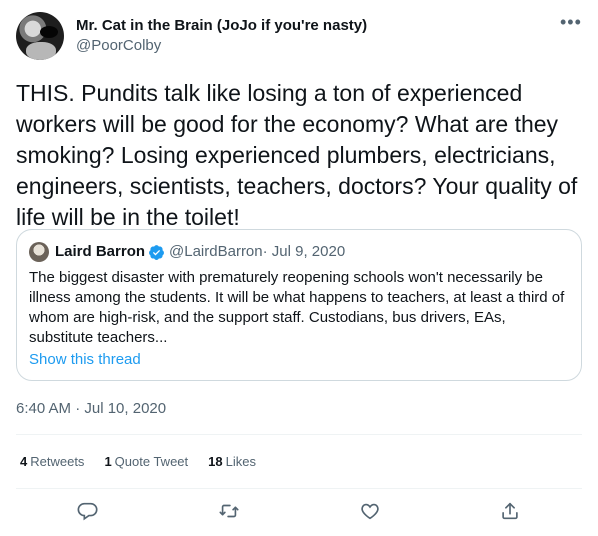 The width and height of the screenshot is (598, 536). What do you see at coordinates (39, 252) in the screenshot?
I see `quoted-author-avatar` at bounding box center [39, 252].